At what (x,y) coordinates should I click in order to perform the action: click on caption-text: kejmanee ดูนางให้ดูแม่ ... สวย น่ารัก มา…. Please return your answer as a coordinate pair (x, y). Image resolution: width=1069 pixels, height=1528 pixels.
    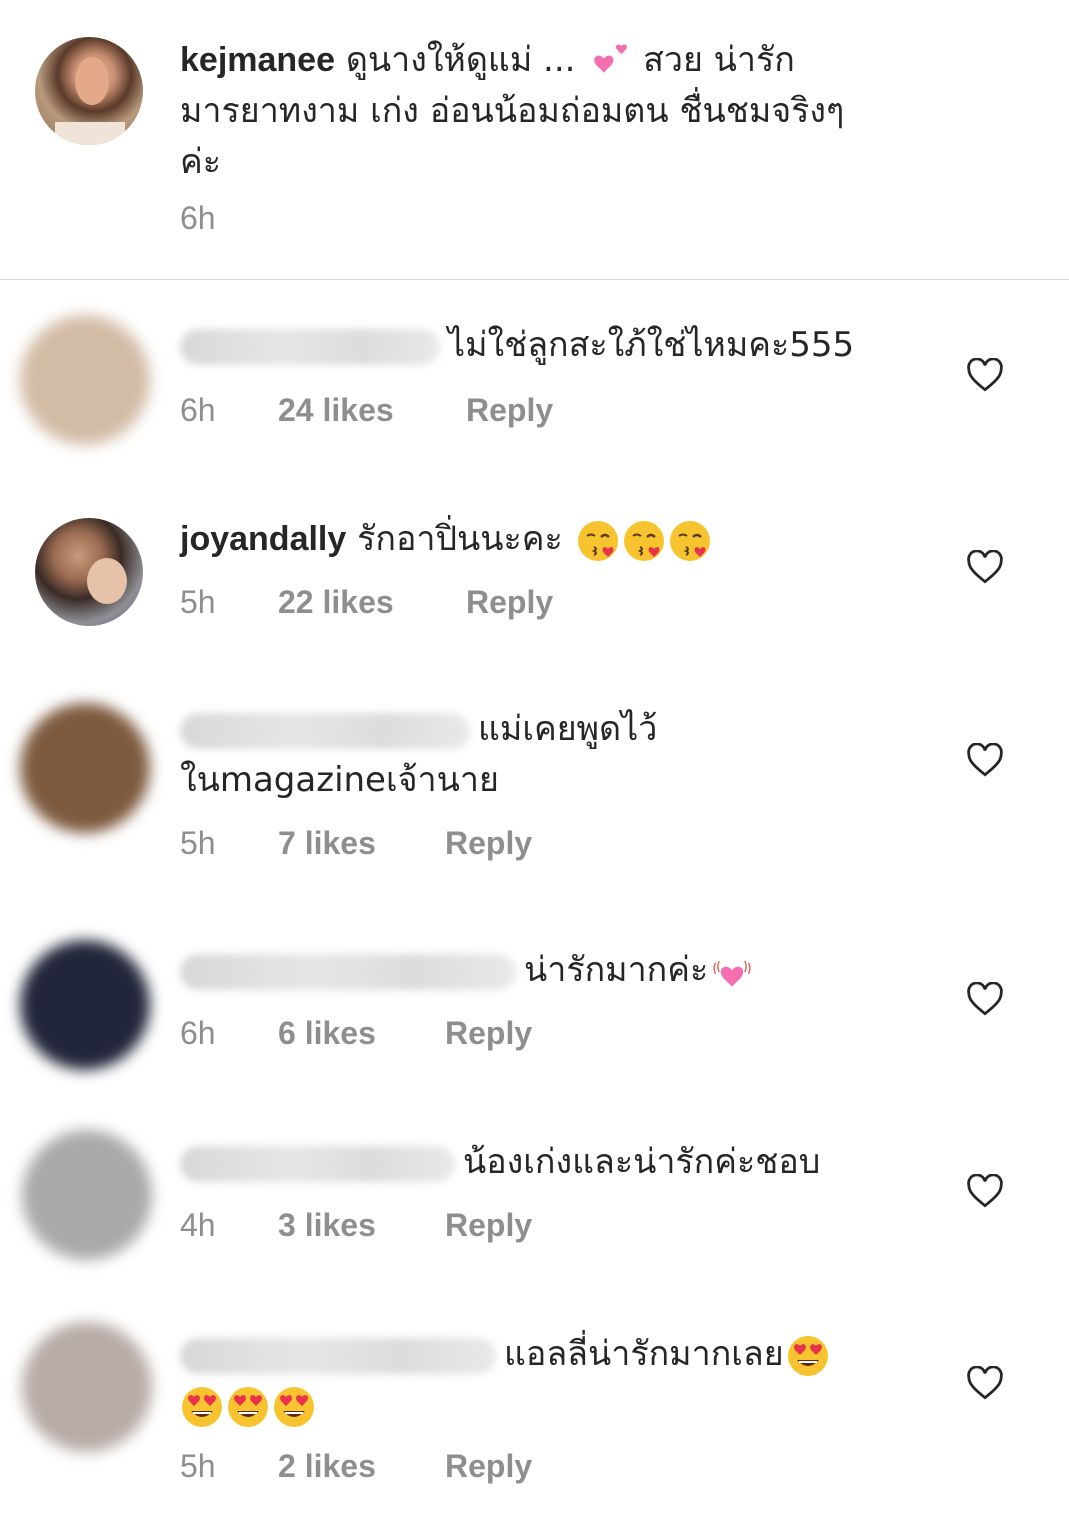
    Looking at the image, I should click on (512, 111).